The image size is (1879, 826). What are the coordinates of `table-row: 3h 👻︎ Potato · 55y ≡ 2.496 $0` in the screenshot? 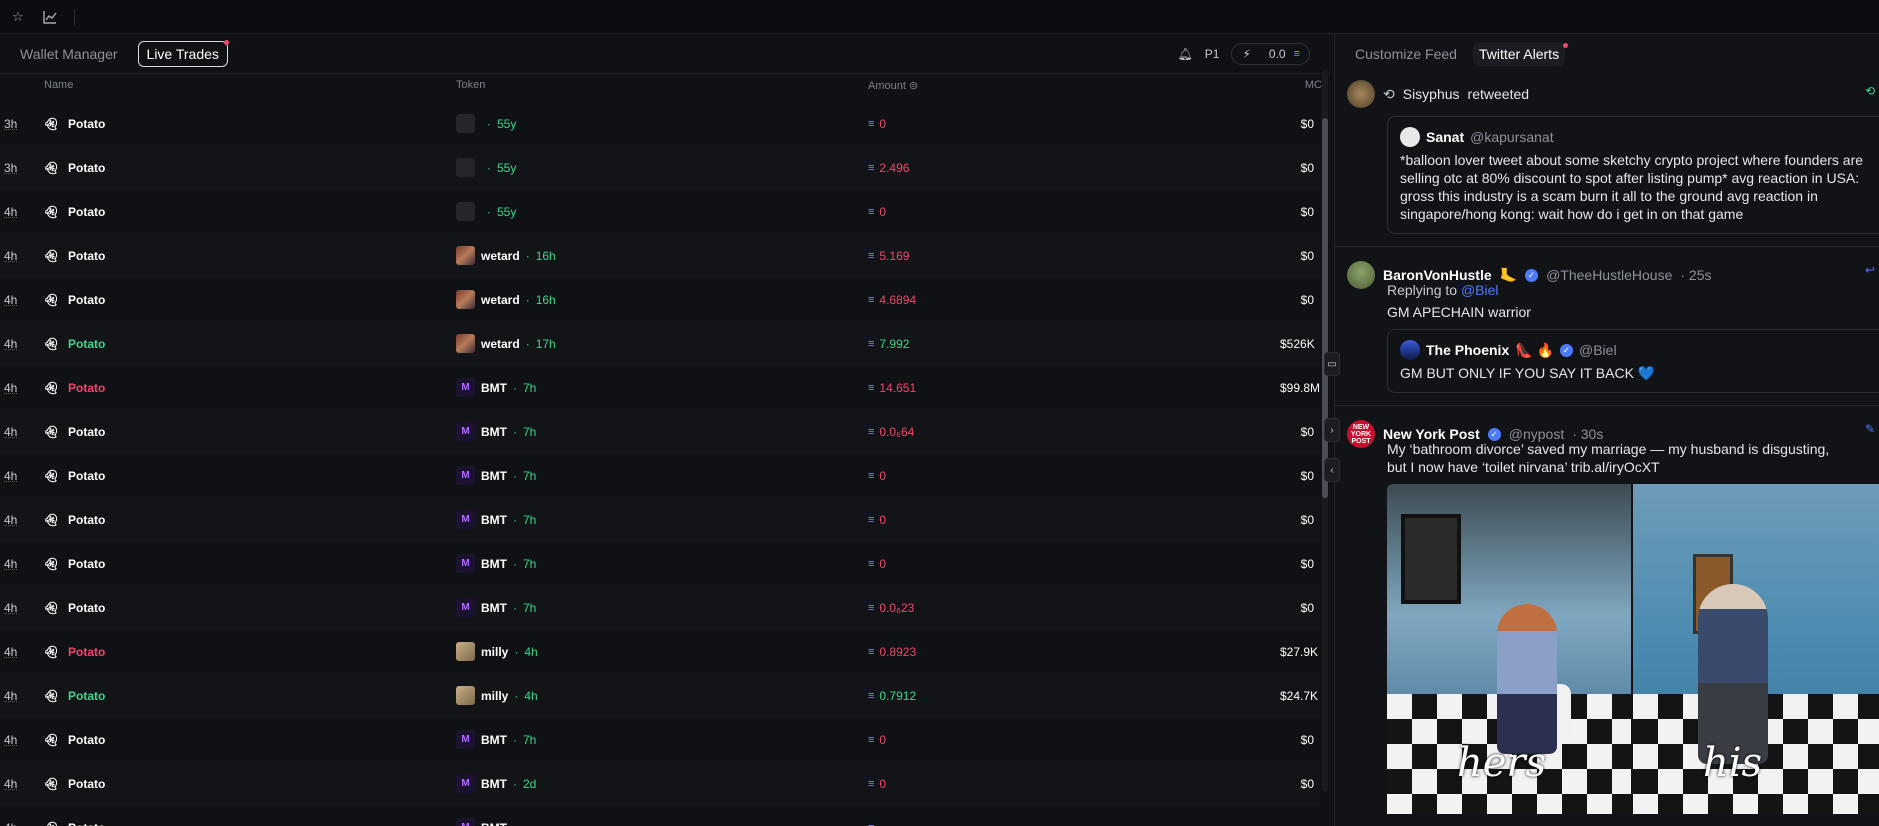 It's located at (660, 168).